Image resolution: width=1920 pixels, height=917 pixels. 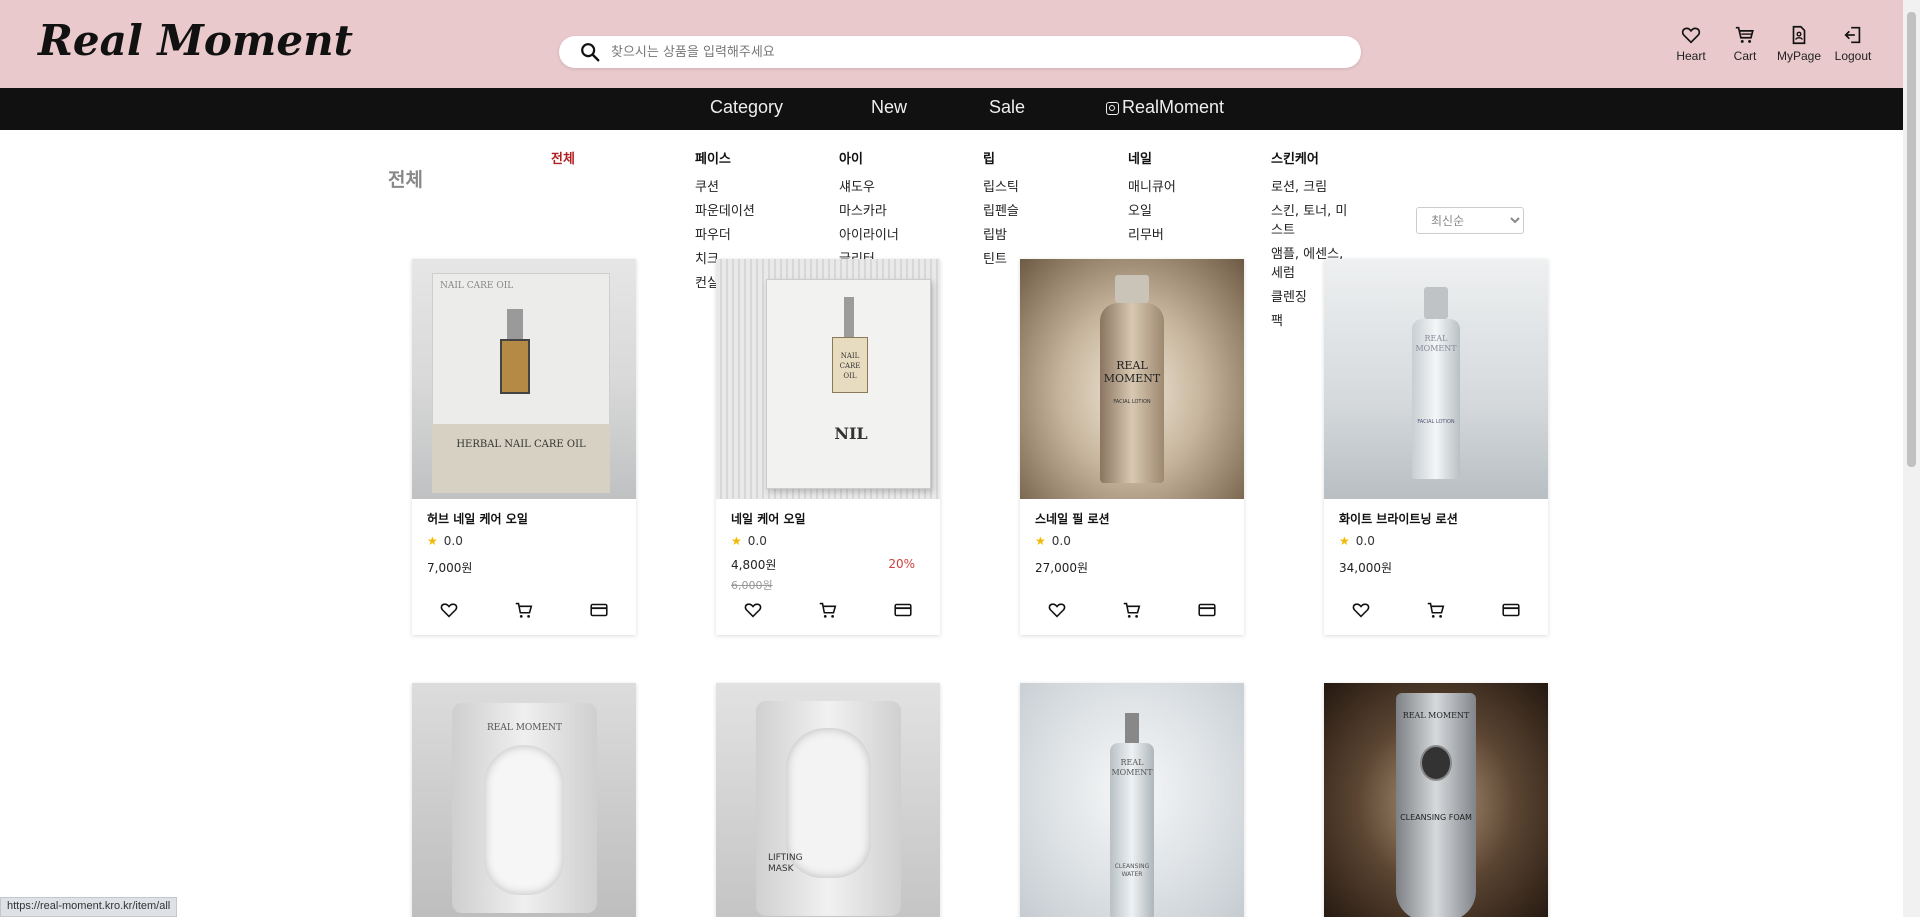 I want to click on search-icon, so click(x=590, y=52).